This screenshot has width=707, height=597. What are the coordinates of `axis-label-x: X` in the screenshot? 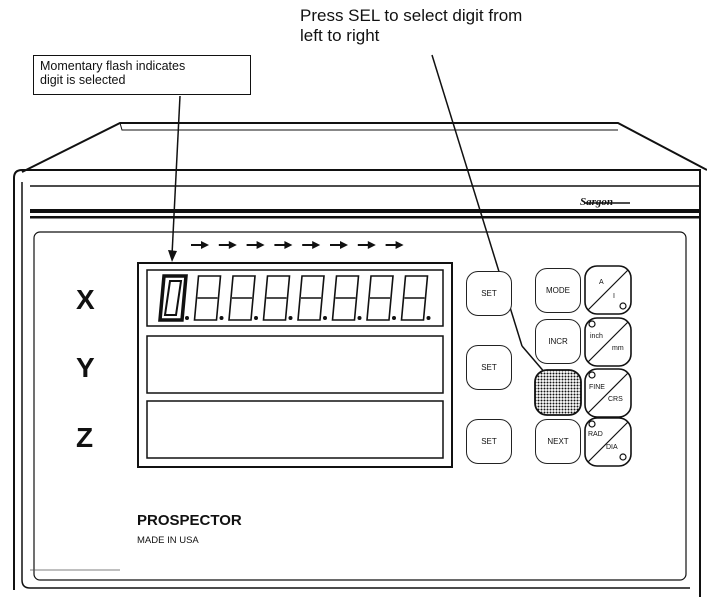 It's located at (85, 299).